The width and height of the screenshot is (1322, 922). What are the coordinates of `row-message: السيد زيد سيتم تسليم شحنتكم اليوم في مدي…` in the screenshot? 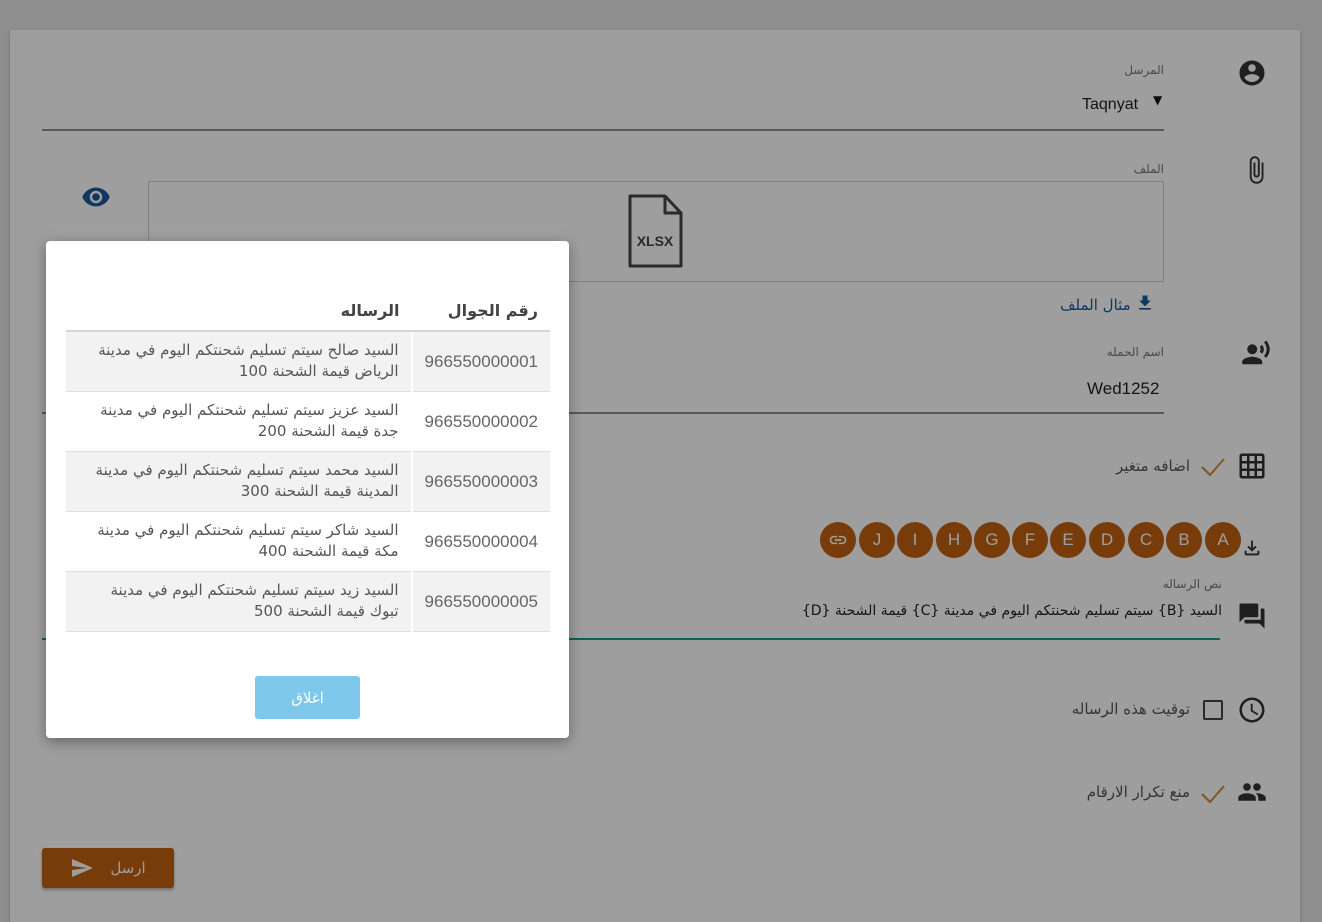 It's located at (239, 601).